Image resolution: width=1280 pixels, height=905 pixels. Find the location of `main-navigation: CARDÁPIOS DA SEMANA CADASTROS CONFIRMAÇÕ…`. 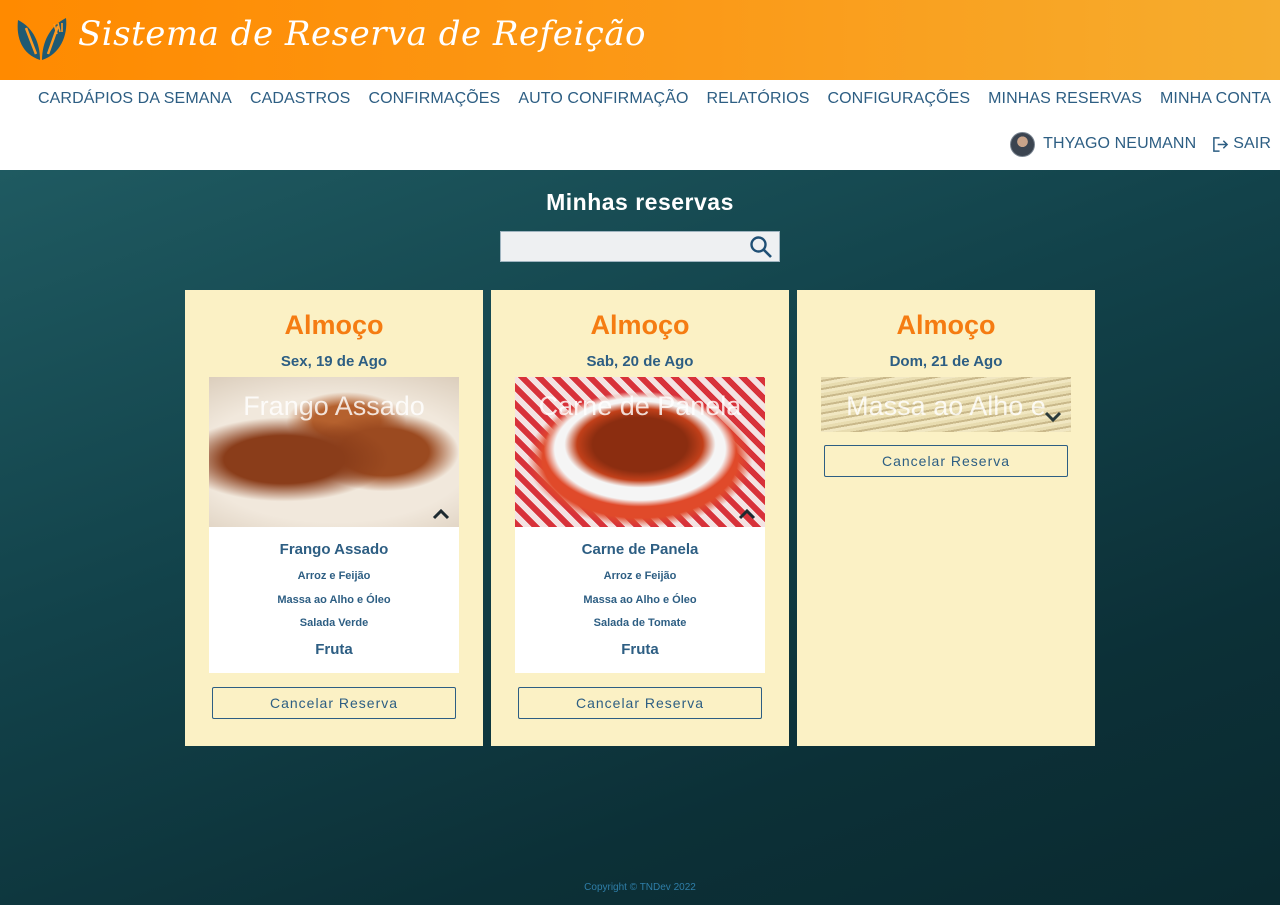

main-navigation: CARDÁPIOS DA SEMANA CADASTROS CONFIRMAÇÕ… is located at coordinates (640, 125).